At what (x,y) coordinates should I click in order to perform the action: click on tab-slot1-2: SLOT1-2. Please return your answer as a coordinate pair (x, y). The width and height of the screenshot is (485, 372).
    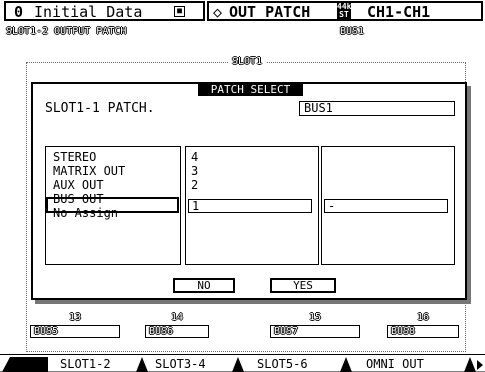
    Looking at the image, I should click on (85, 364).